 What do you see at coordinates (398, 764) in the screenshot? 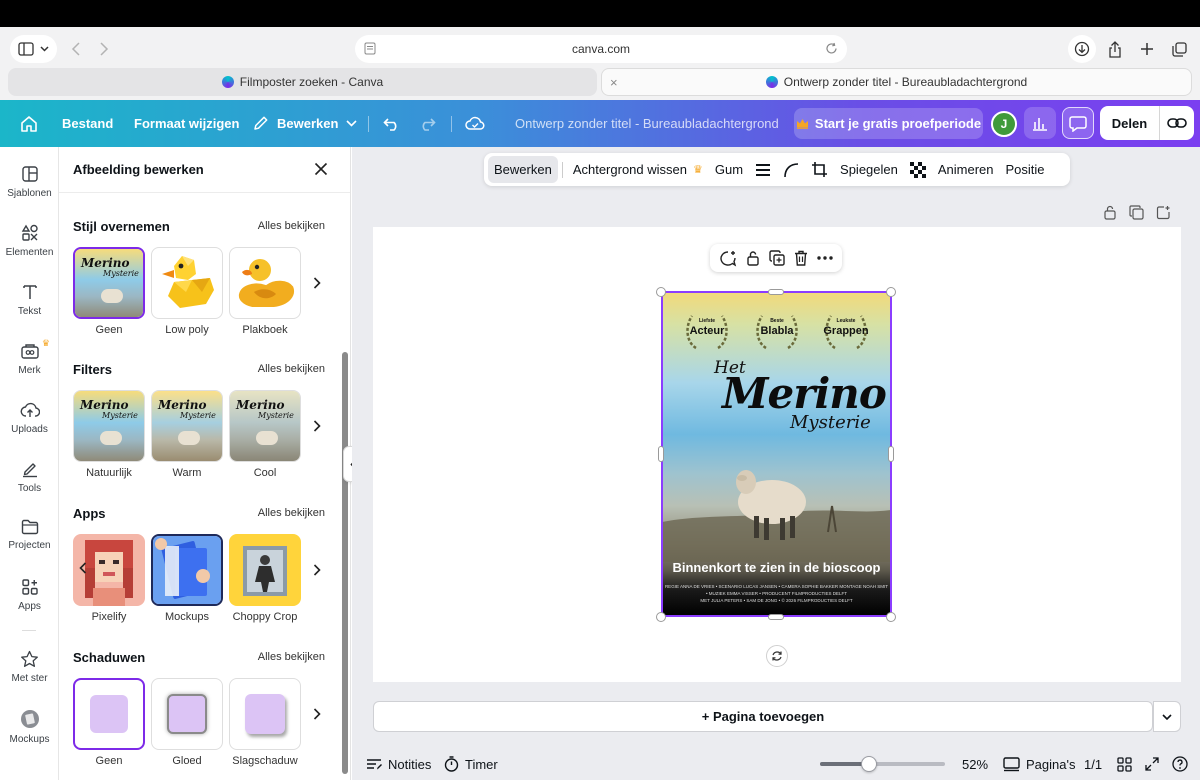
I see `notes-button: Notities` at bounding box center [398, 764].